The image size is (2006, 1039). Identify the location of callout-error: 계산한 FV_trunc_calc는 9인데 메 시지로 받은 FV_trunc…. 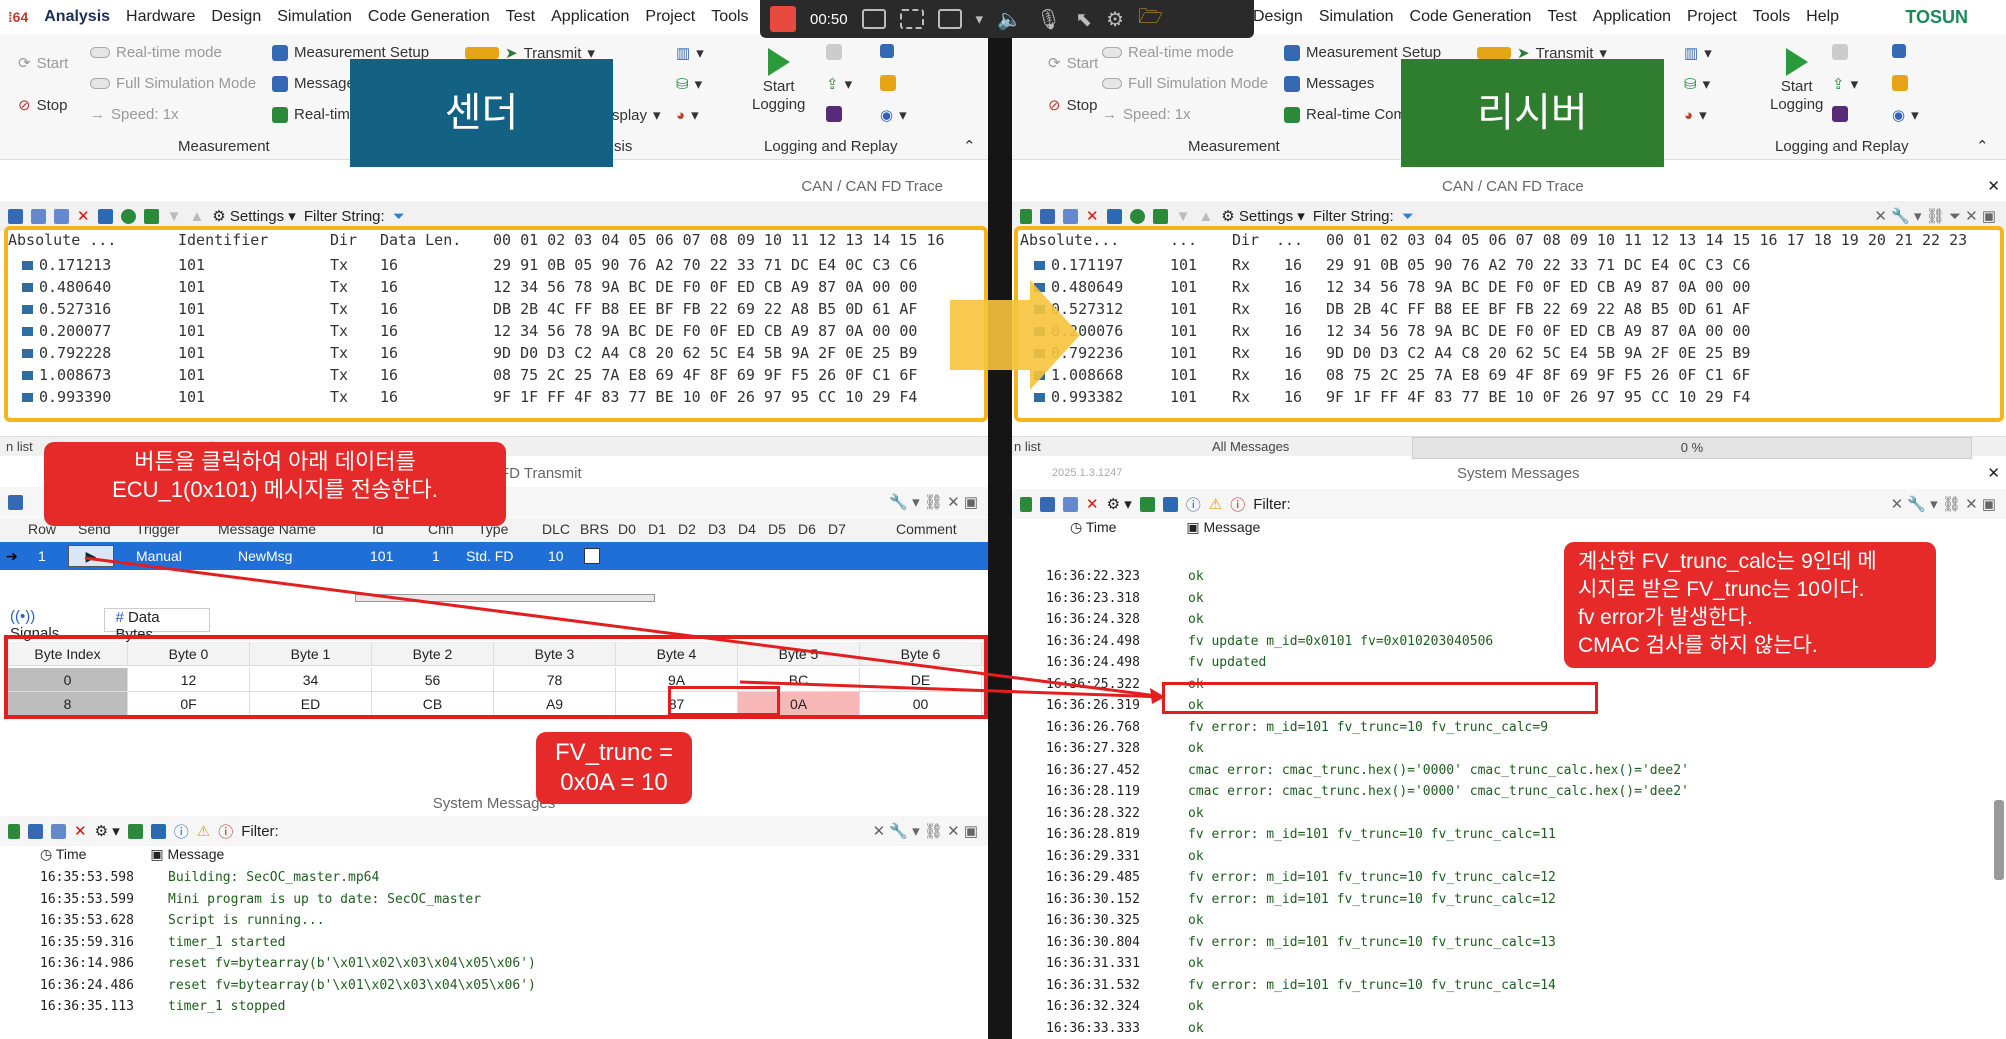
(1750, 605).